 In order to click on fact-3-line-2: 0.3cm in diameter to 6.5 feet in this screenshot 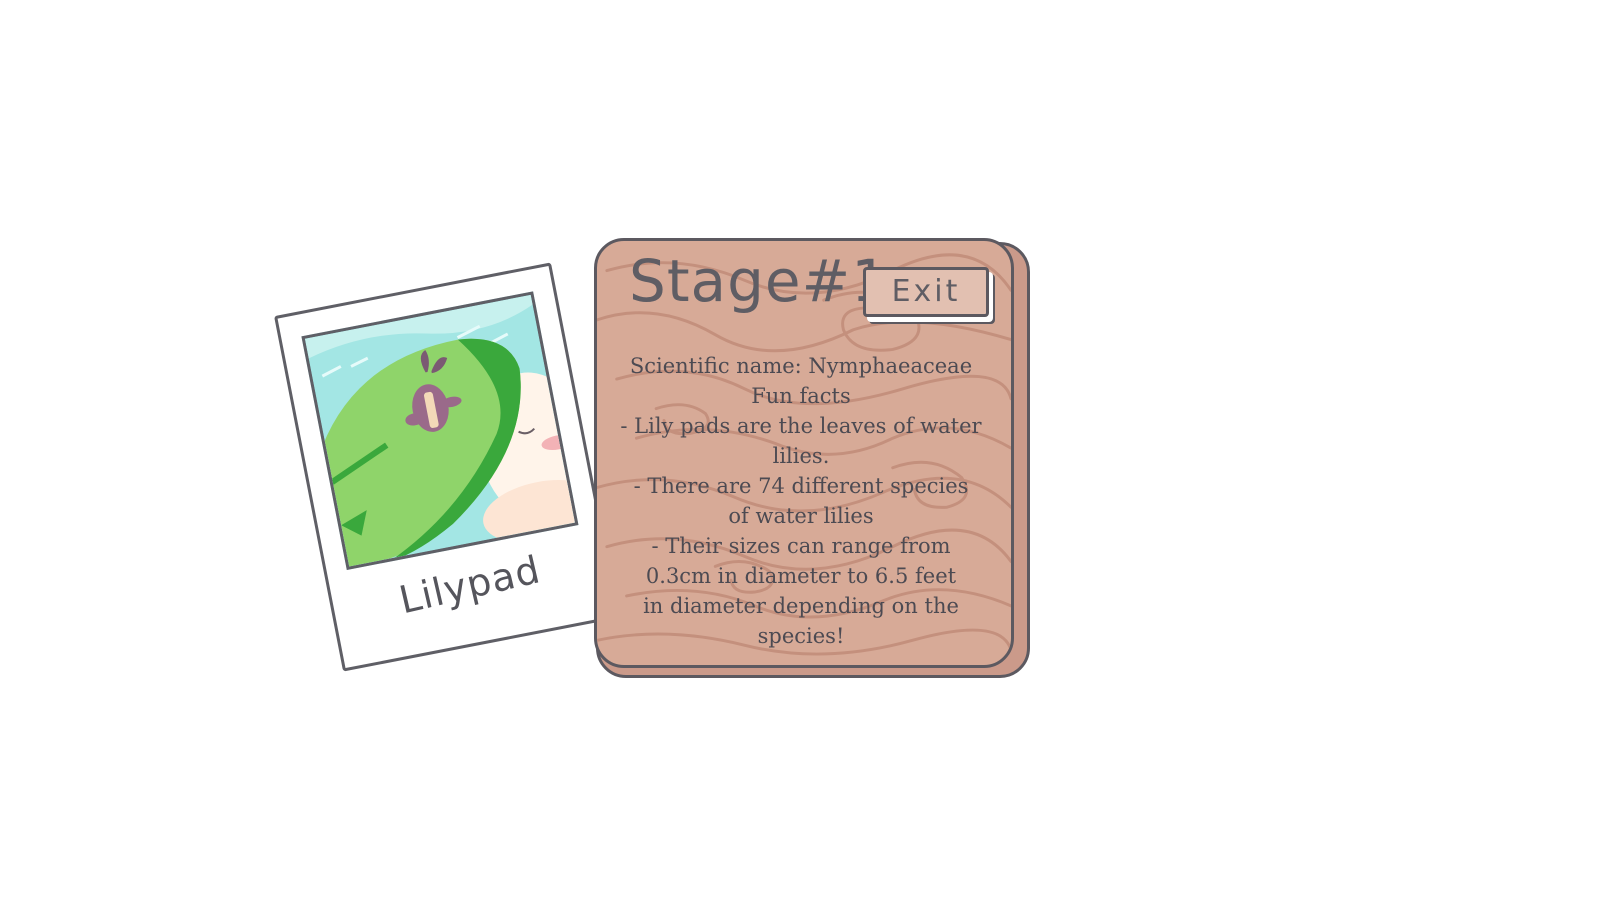, I will do `click(801, 576)`.